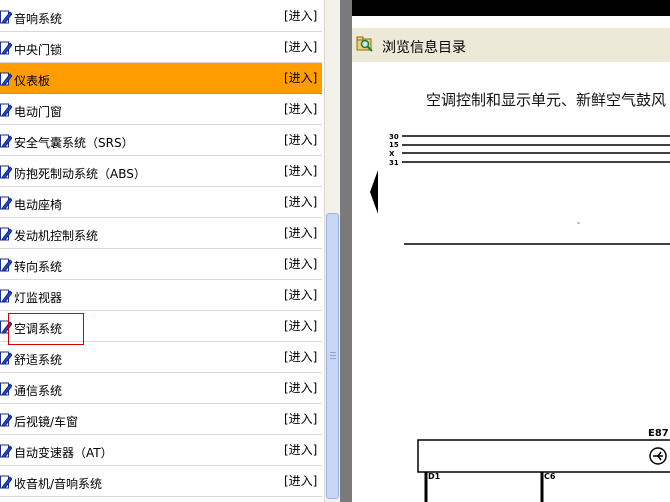 Image resolution: width=670 pixels, height=502 pixels. Describe the element at coordinates (161, 481) in the screenshot. I see `list-item: 收音机/音响系统 [进入]` at that location.